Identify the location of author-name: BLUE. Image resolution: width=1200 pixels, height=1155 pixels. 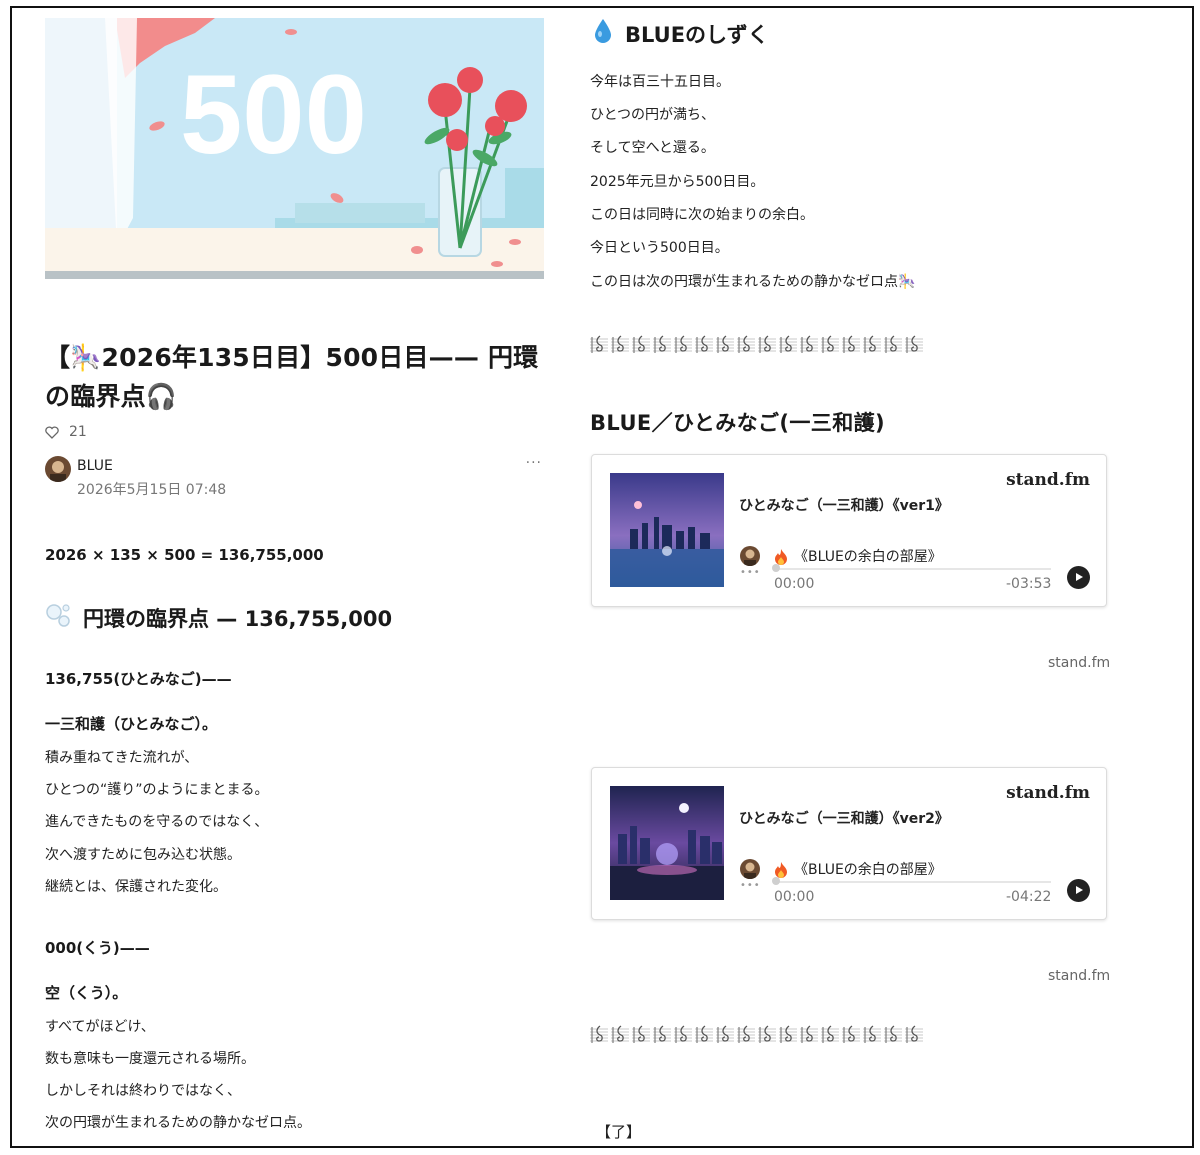
(95, 466).